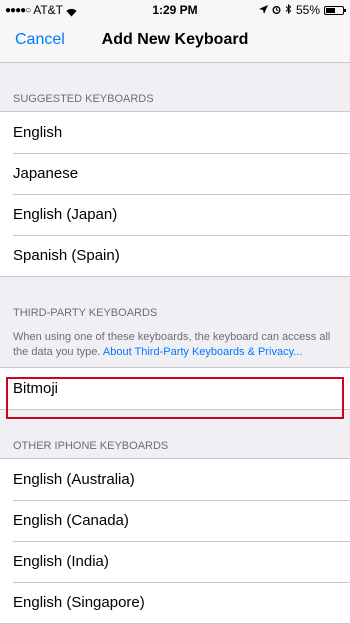 This screenshot has width=350, height=624. I want to click on status-right: 55%, so click(302, 10).